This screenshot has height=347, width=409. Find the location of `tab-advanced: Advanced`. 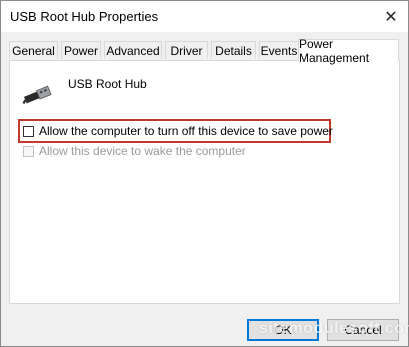

tab-advanced: Advanced is located at coordinates (133, 50).